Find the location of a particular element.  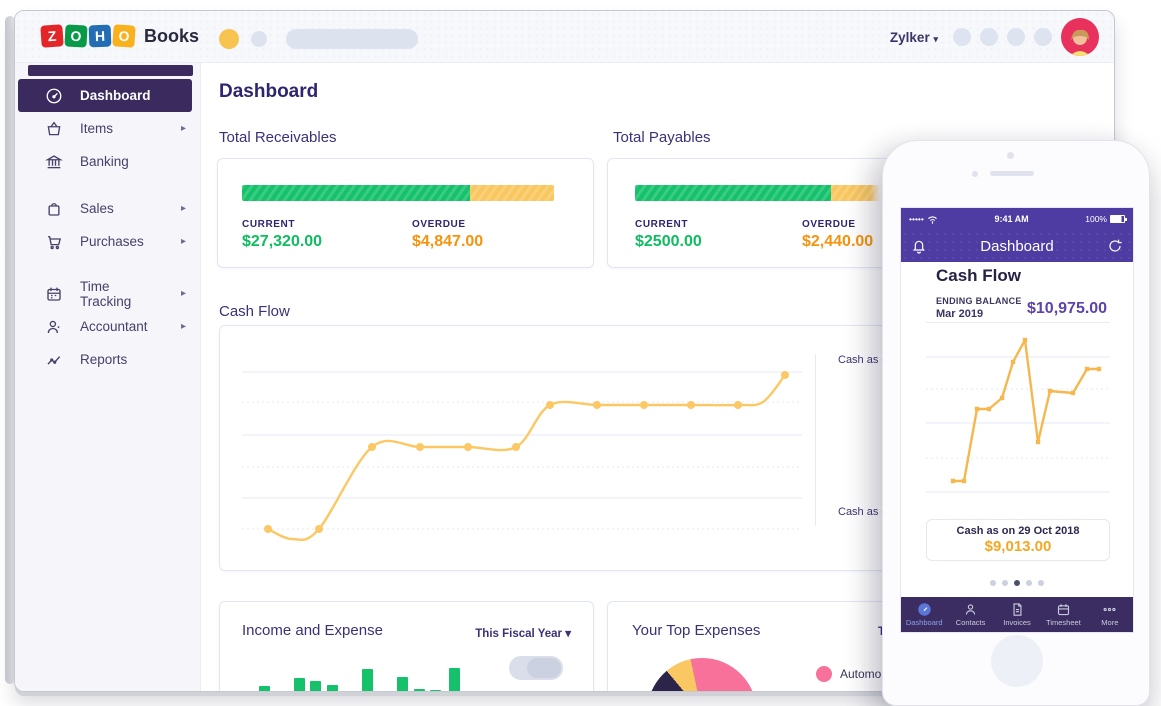

org-selector: Zylker ▾ is located at coordinates (914, 37).